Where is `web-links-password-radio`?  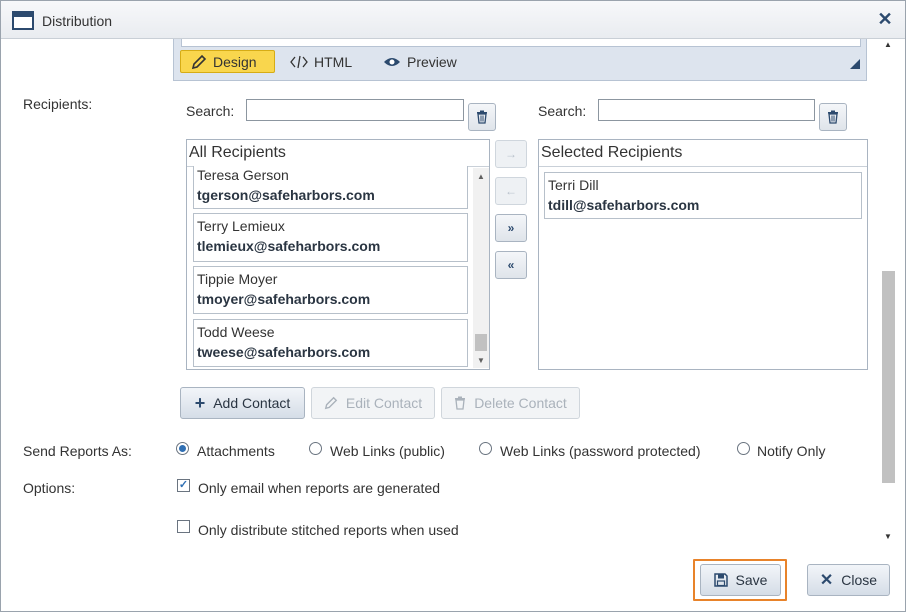 web-links-password-radio is located at coordinates (485, 448).